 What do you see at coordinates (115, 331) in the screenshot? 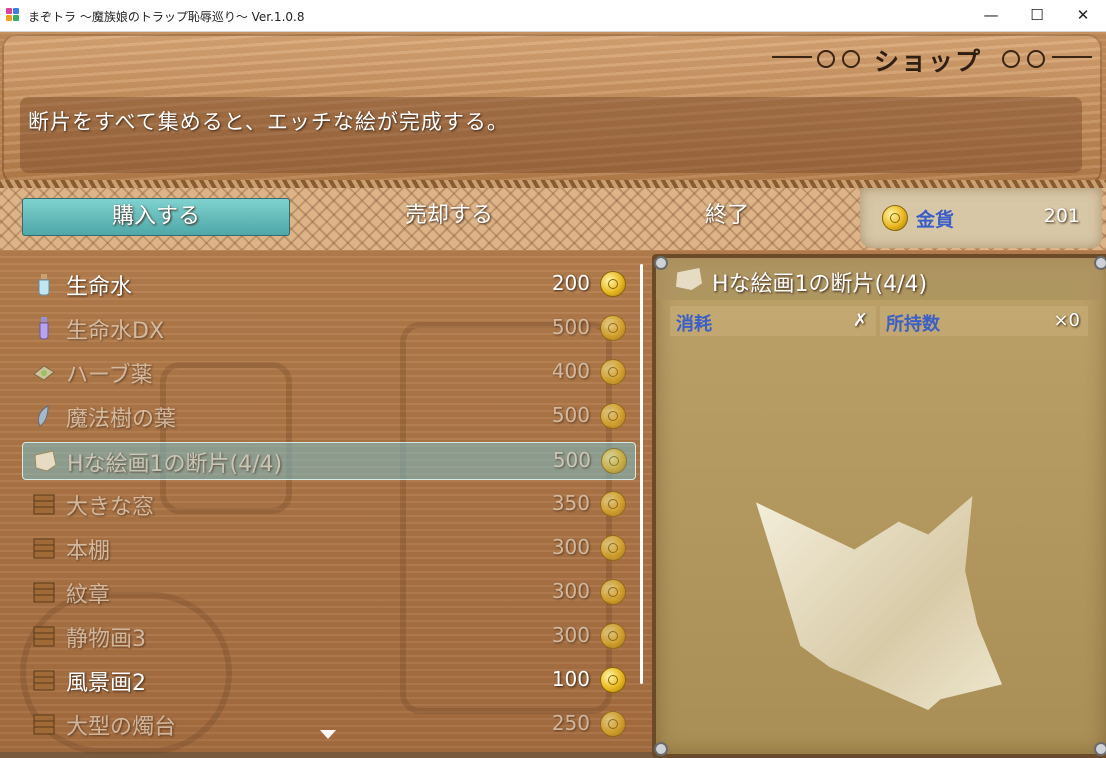
I see `item-name: 生命水DX` at bounding box center [115, 331].